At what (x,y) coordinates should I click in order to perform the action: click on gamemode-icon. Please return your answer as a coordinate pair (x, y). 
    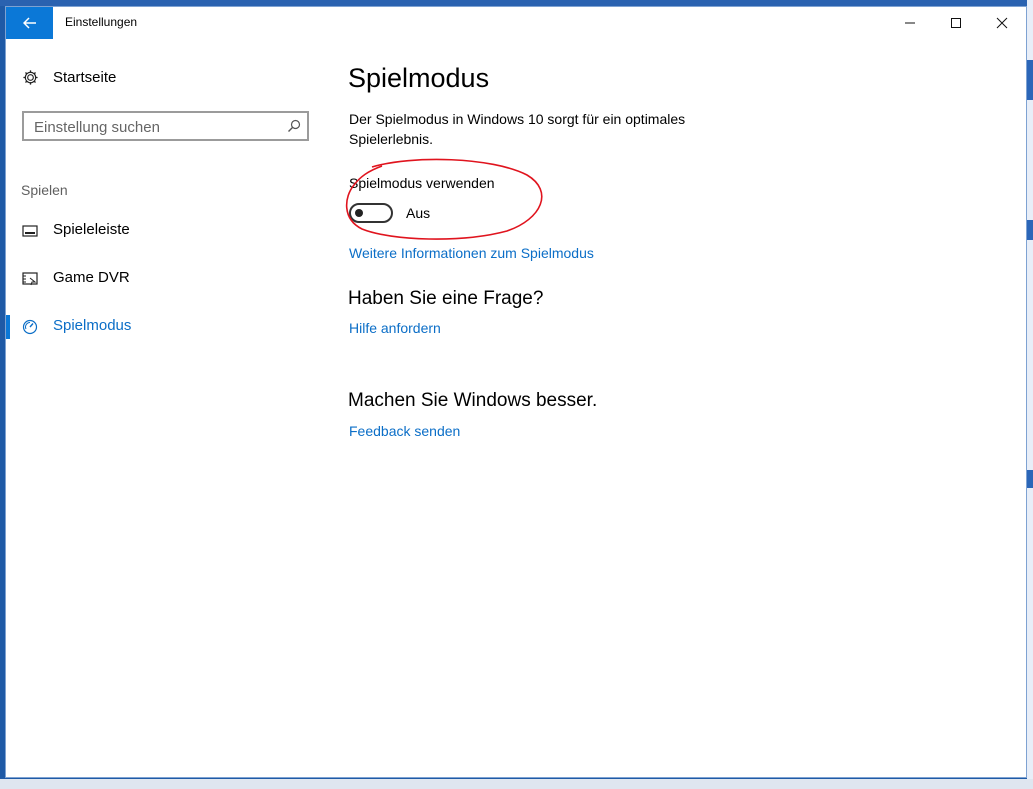
    Looking at the image, I should click on (30, 327).